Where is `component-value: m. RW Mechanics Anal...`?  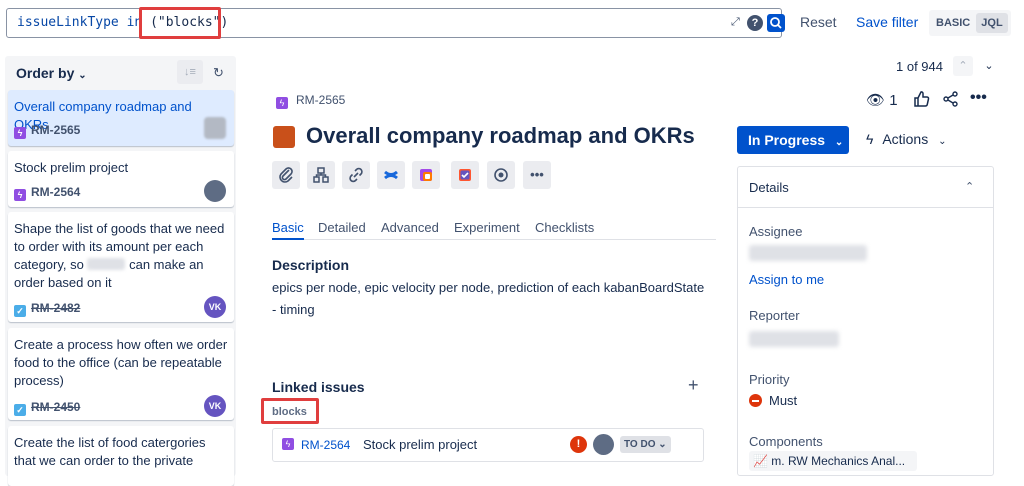 component-value: m. RW Mechanics Anal... is located at coordinates (838, 461).